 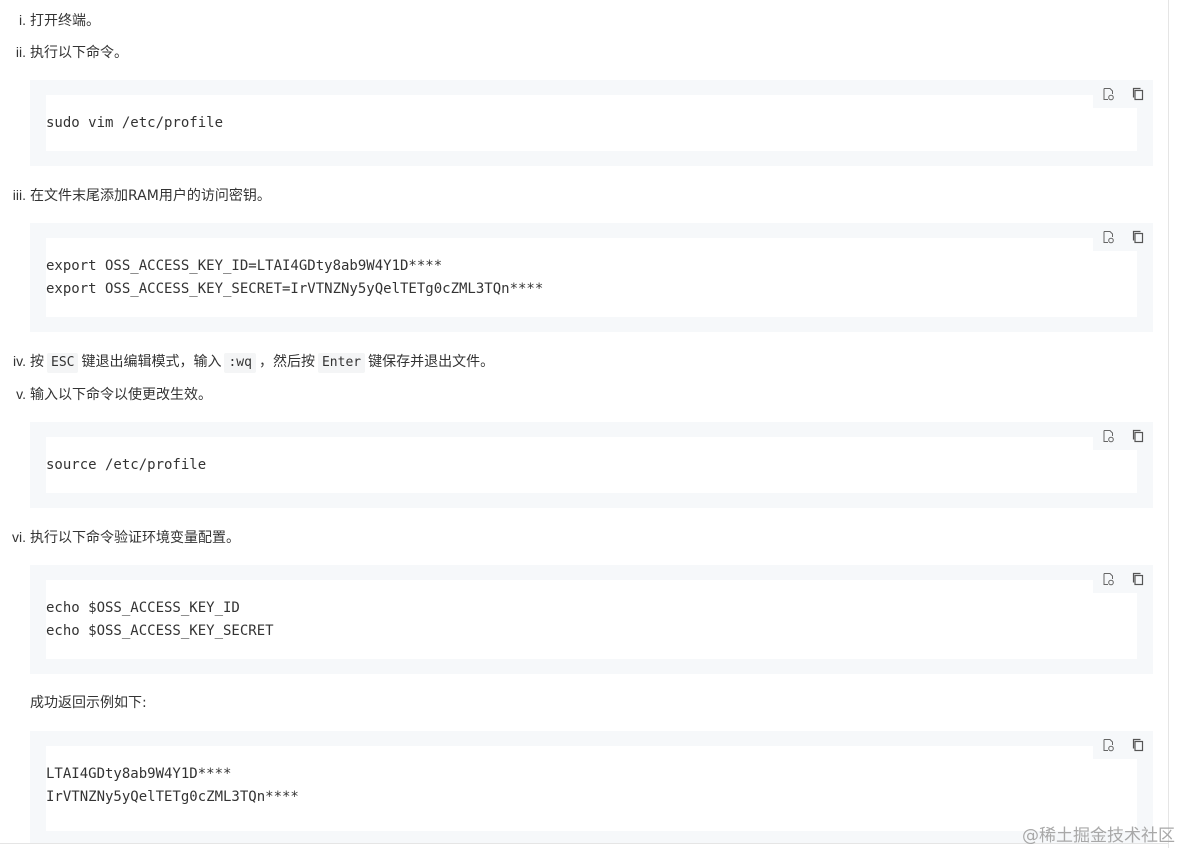 I want to click on step-2: ii. 执行以下命令。, so click(x=575, y=52).